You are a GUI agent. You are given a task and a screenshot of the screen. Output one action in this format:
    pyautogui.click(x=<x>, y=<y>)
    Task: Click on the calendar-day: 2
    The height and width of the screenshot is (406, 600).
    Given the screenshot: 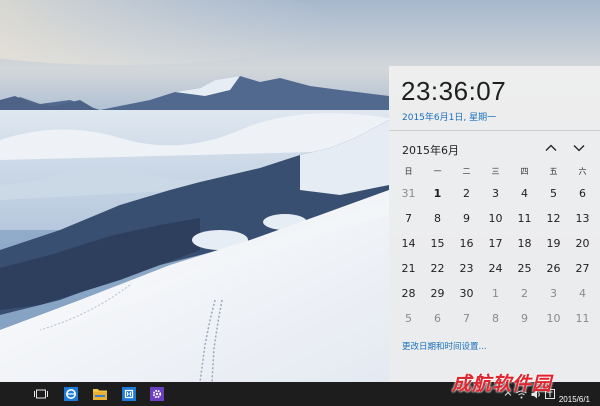 What is the action you would take?
    pyautogui.click(x=466, y=193)
    